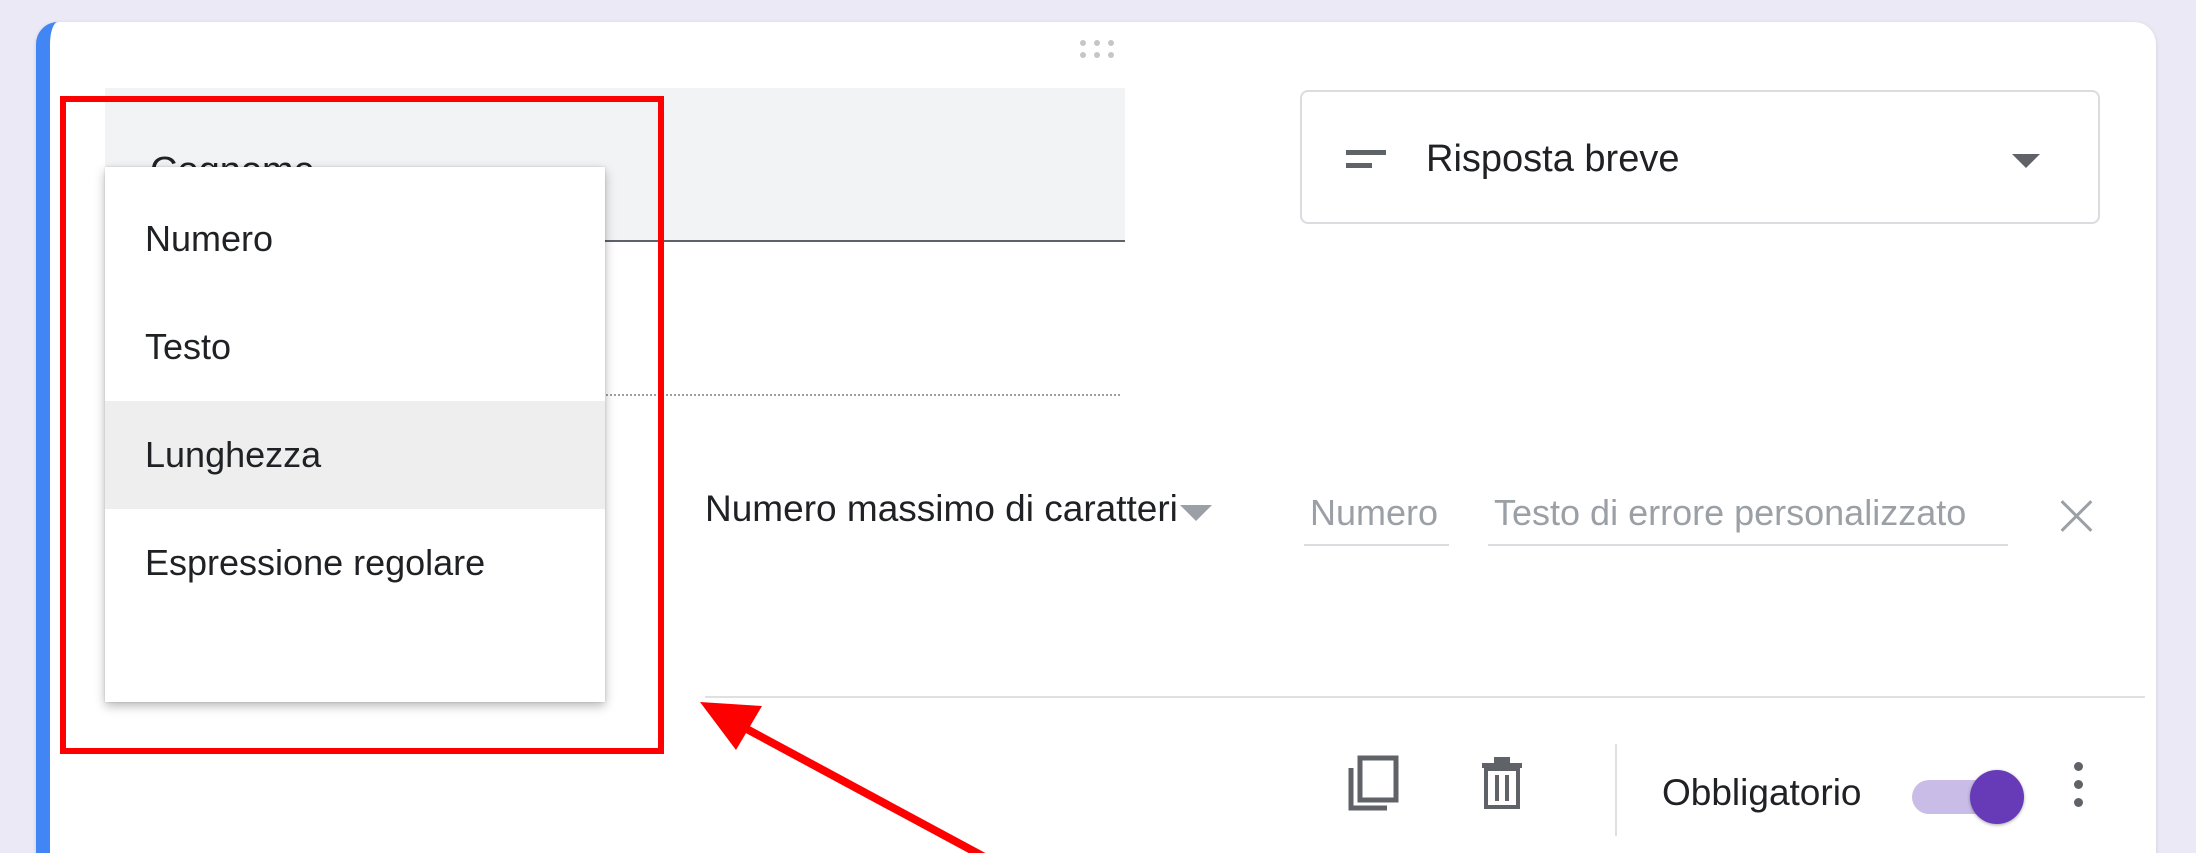 Image resolution: width=2196 pixels, height=853 pixels. I want to click on short-text-icon, so click(1366, 161).